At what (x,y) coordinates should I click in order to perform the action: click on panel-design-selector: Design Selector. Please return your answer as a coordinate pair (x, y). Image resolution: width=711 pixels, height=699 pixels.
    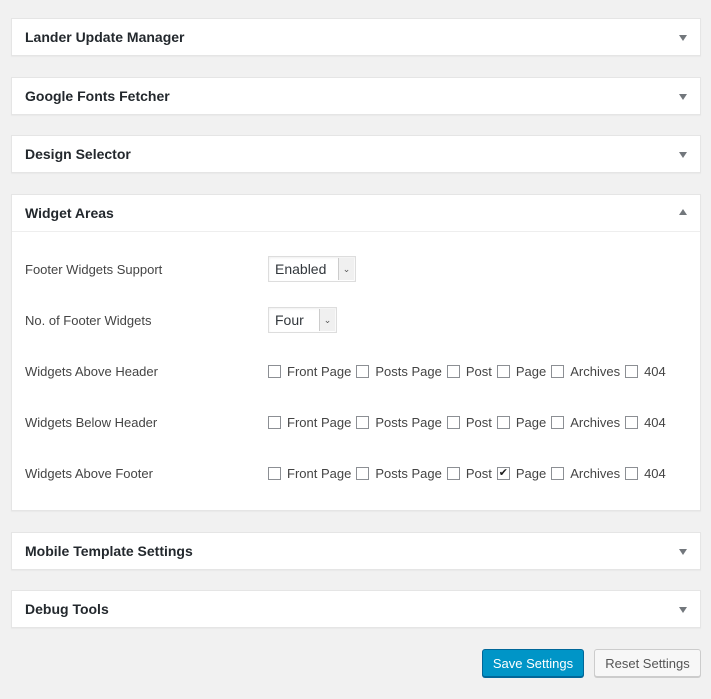
    Looking at the image, I should click on (356, 154).